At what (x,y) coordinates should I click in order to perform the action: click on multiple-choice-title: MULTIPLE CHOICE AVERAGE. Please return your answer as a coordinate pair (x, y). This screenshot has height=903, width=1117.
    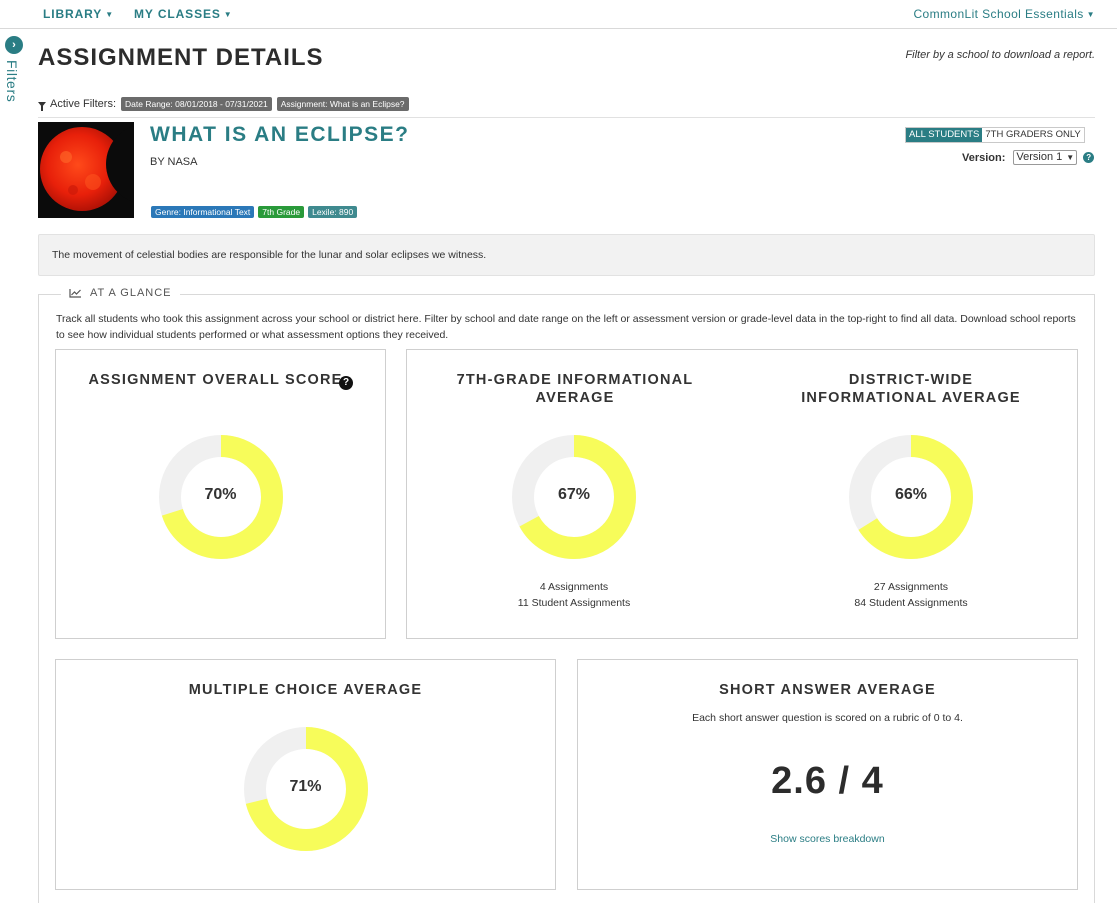
    Looking at the image, I should click on (305, 690).